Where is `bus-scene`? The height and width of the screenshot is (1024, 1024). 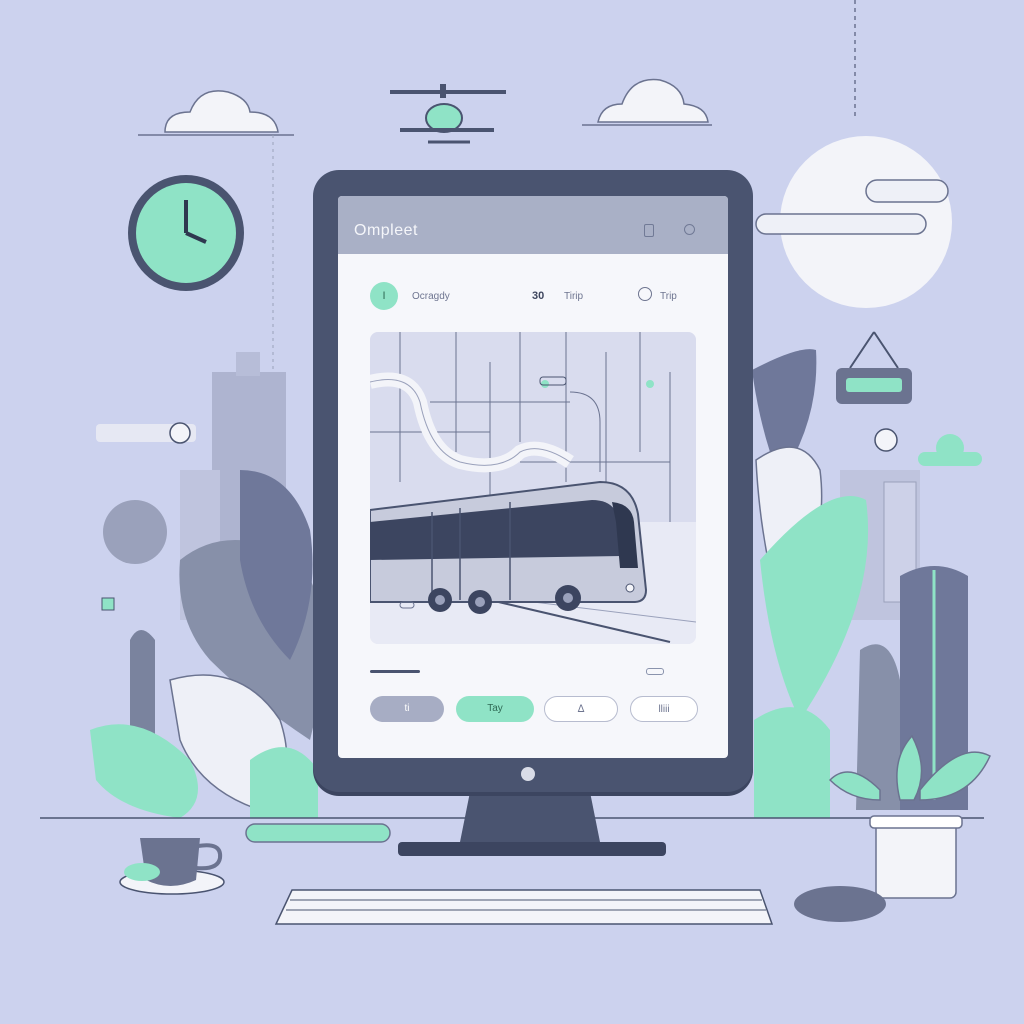
bus-scene is located at coordinates (533, 488).